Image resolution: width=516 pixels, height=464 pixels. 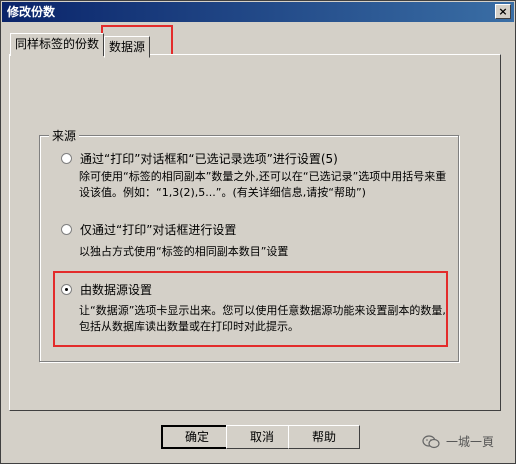 I want to click on tab-copies: 同样标签的份数, so click(x=57, y=44).